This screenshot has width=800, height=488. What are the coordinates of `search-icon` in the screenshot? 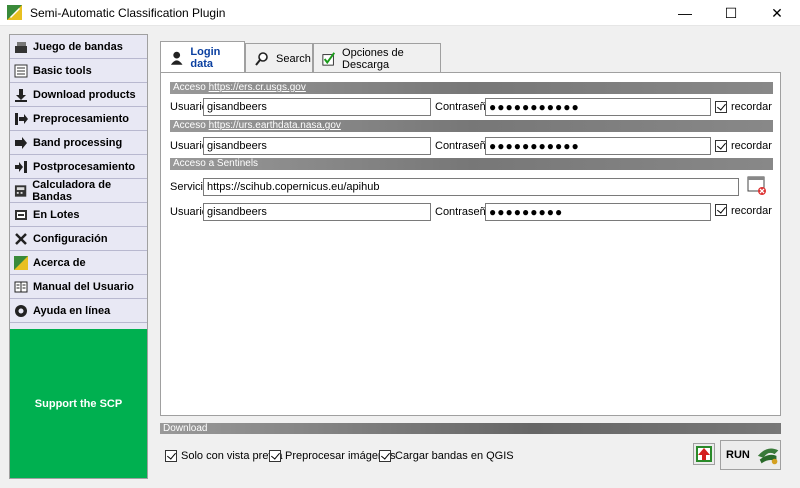 It's located at (261, 58).